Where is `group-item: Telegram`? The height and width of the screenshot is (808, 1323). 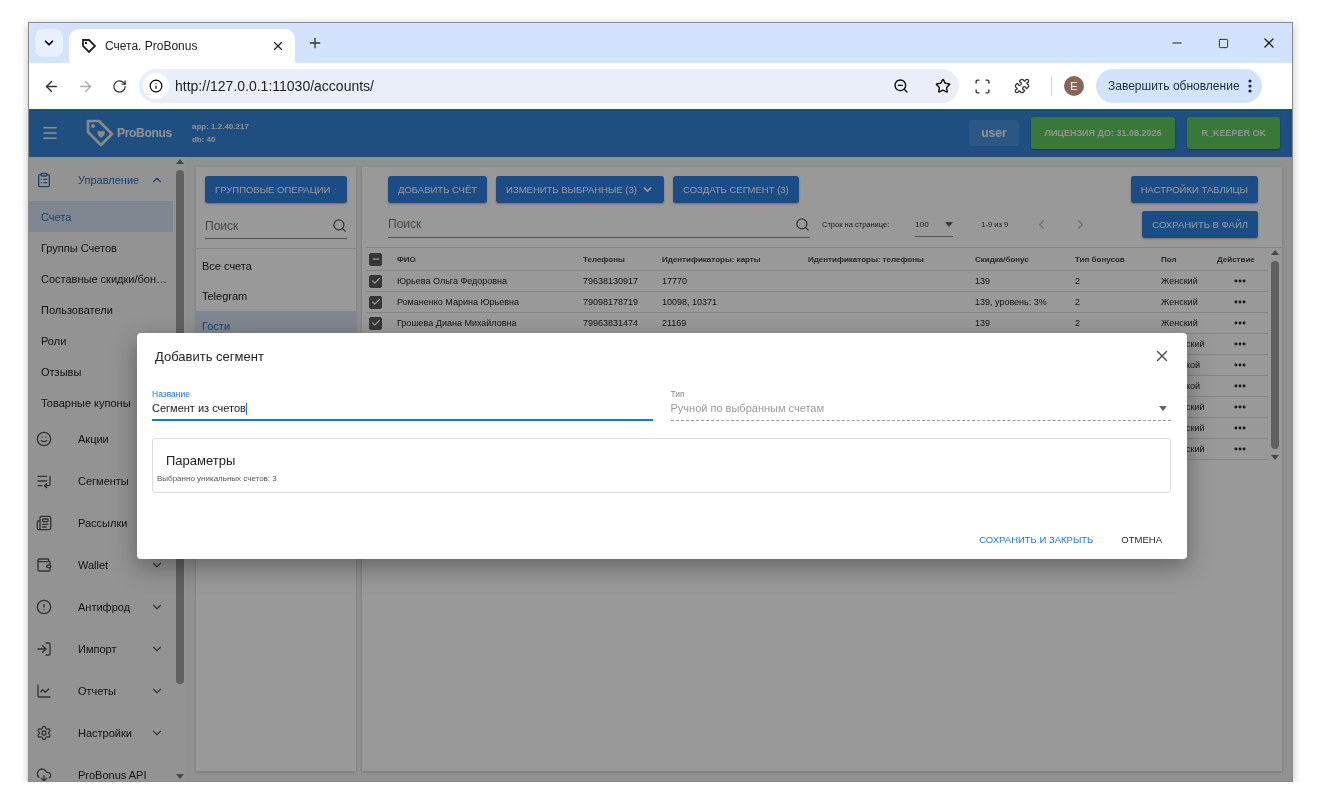 group-item: Telegram is located at coordinates (276, 296).